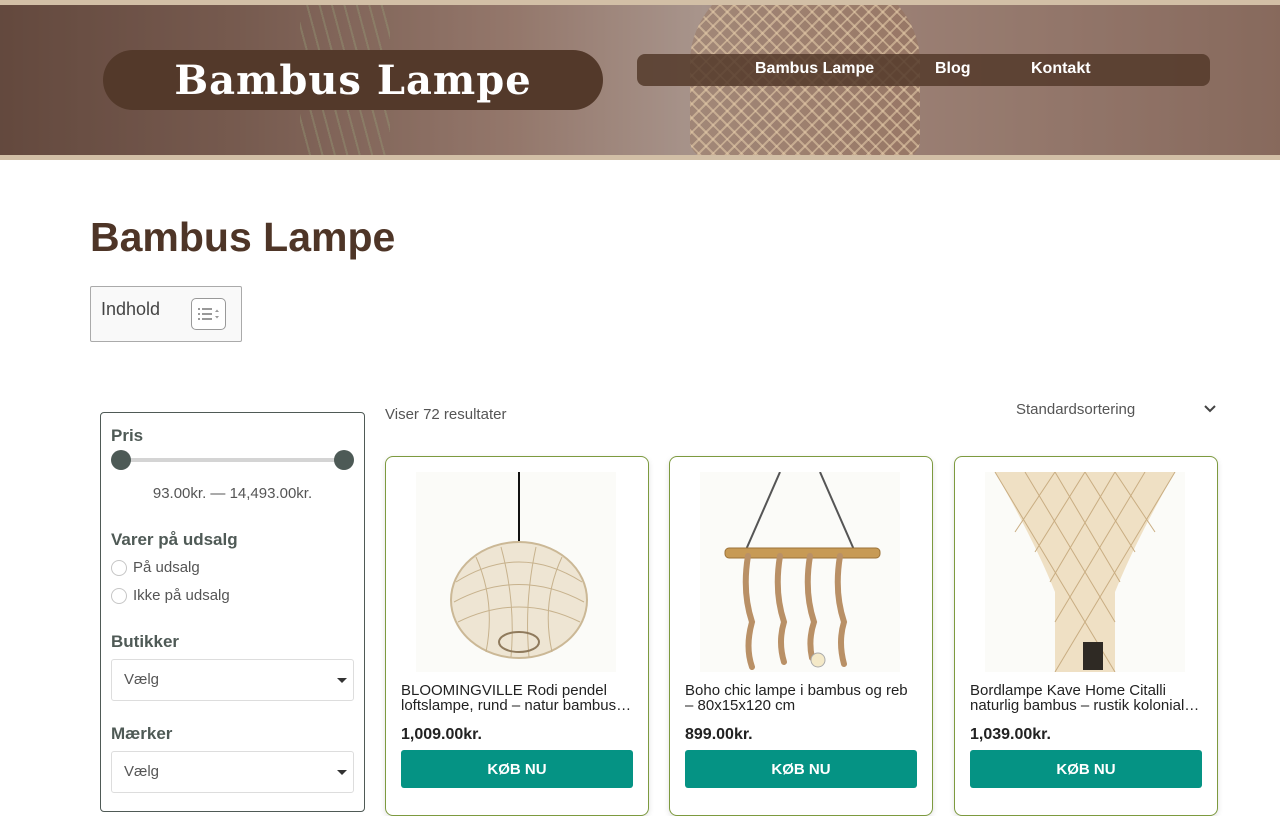  Describe the element at coordinates (1210, 409) in the screenshot. I see `chevron-down-icon` at that location.